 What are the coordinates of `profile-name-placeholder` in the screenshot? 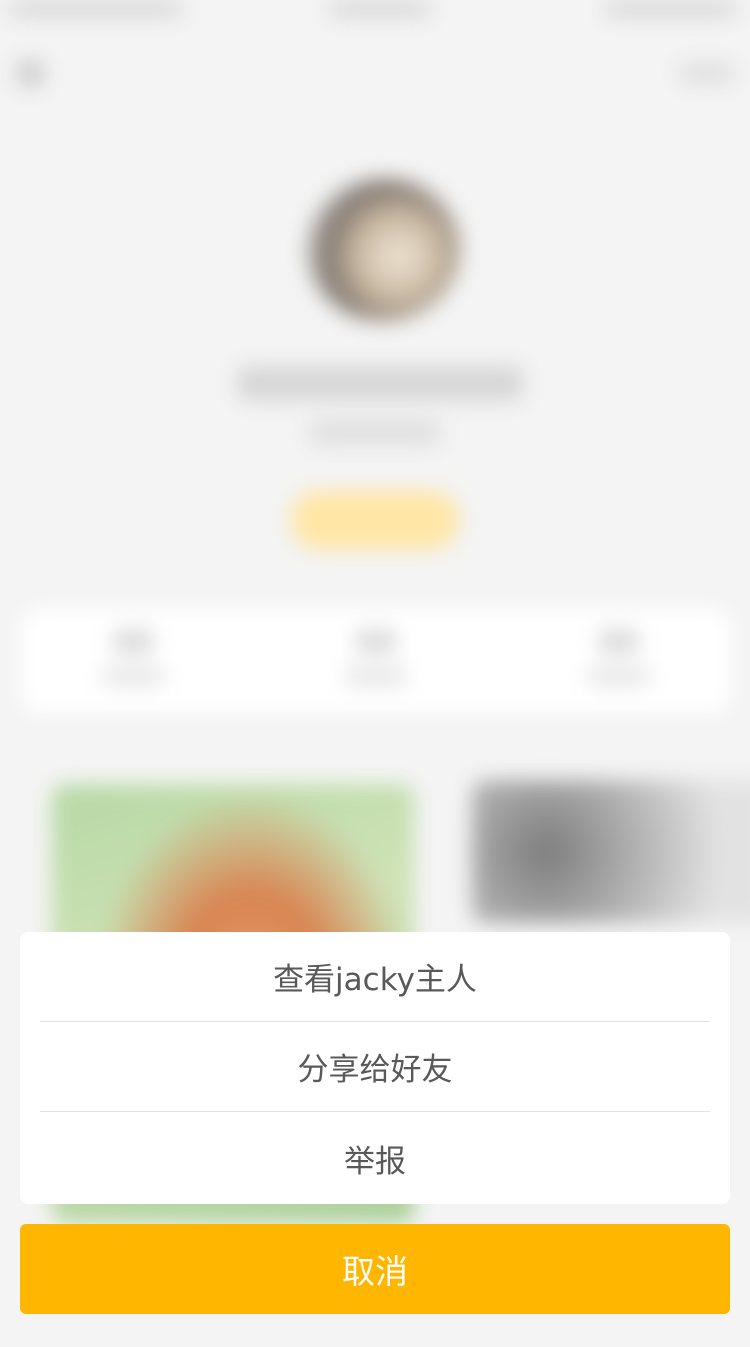 It's located at (380, 383).